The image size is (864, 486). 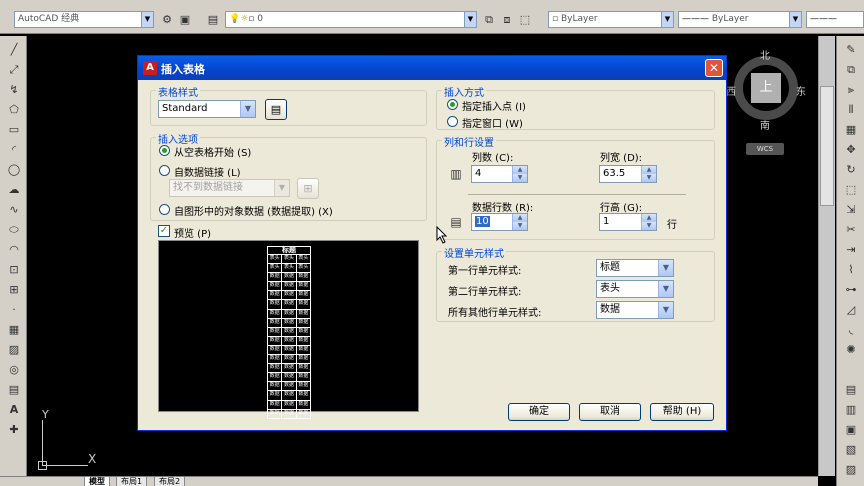 What do you see at coordinates (851, 330) in the screenshot?
I see `fillet-icon: ◟` at bounding box center [851, 330].